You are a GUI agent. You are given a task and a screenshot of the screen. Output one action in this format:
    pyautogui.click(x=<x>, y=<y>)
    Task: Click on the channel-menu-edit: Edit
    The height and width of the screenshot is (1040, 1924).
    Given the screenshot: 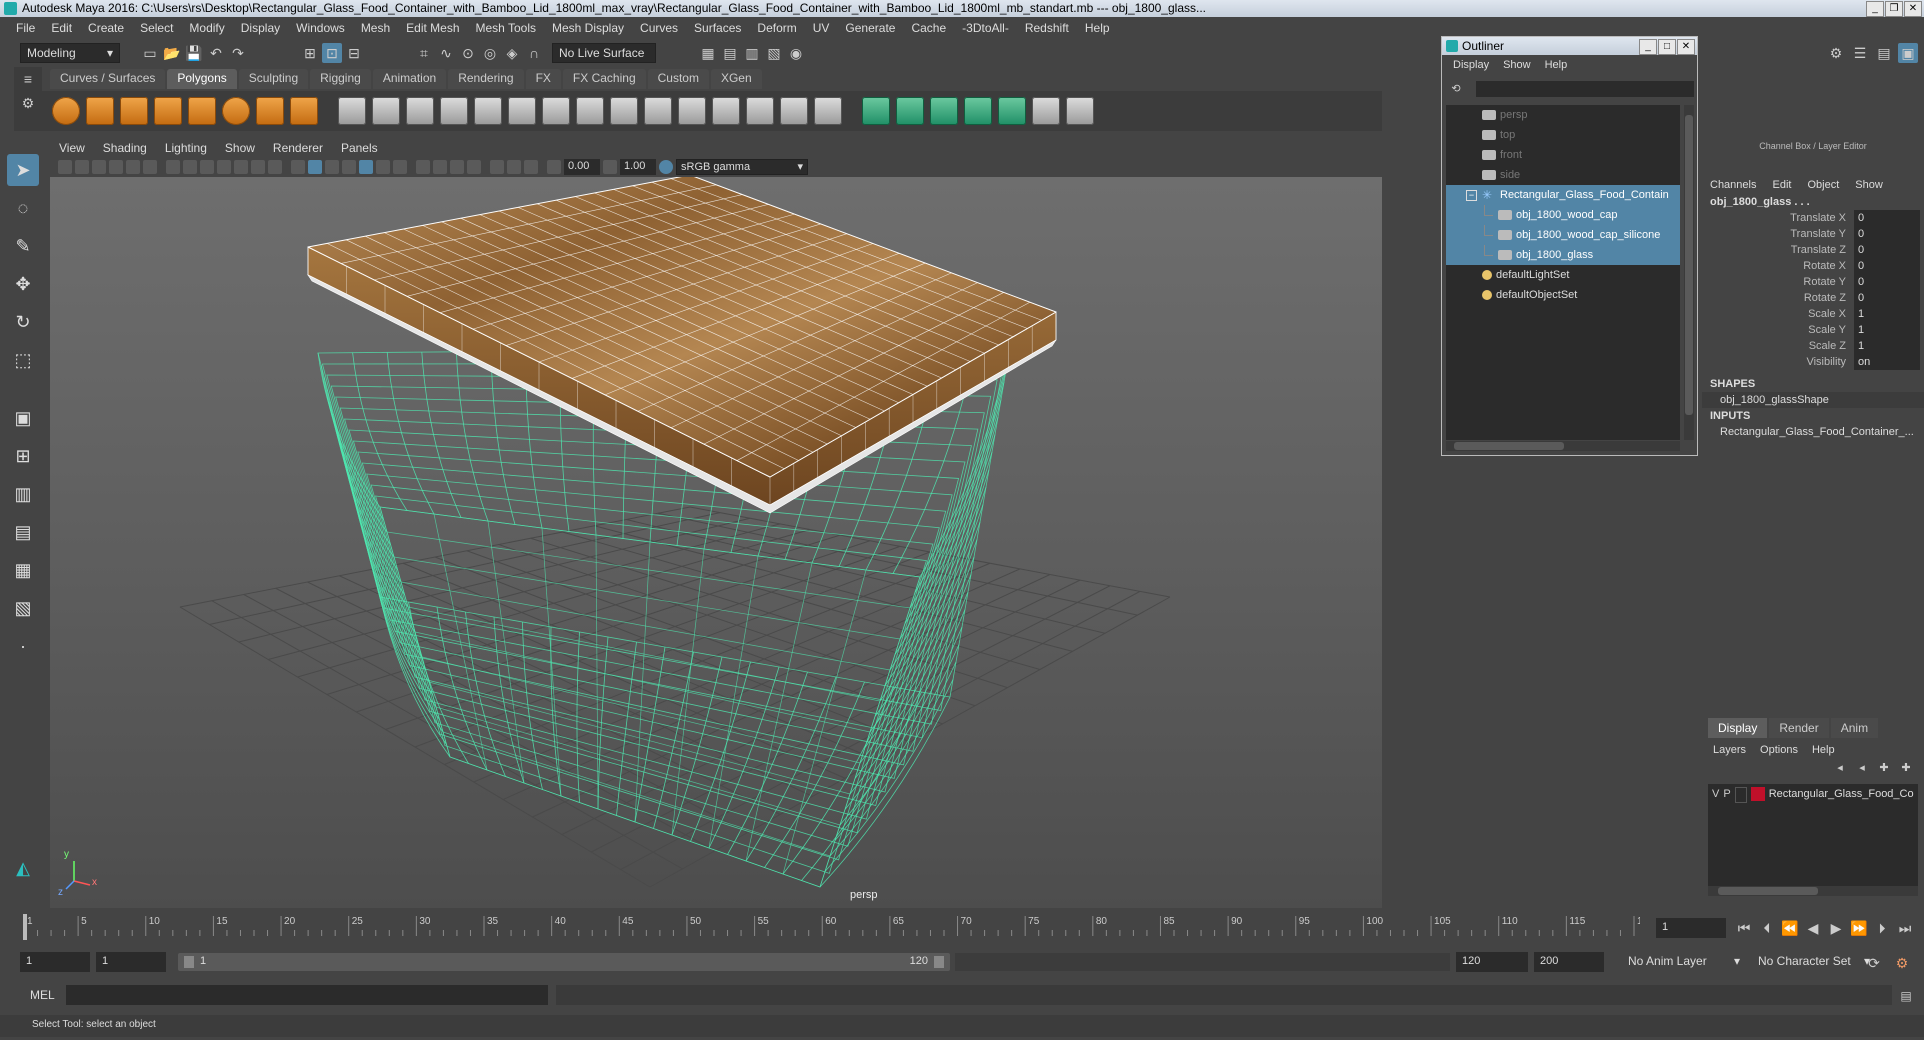 What is the action you would take?
    pyautogui.click(x=1781, y=185)
    